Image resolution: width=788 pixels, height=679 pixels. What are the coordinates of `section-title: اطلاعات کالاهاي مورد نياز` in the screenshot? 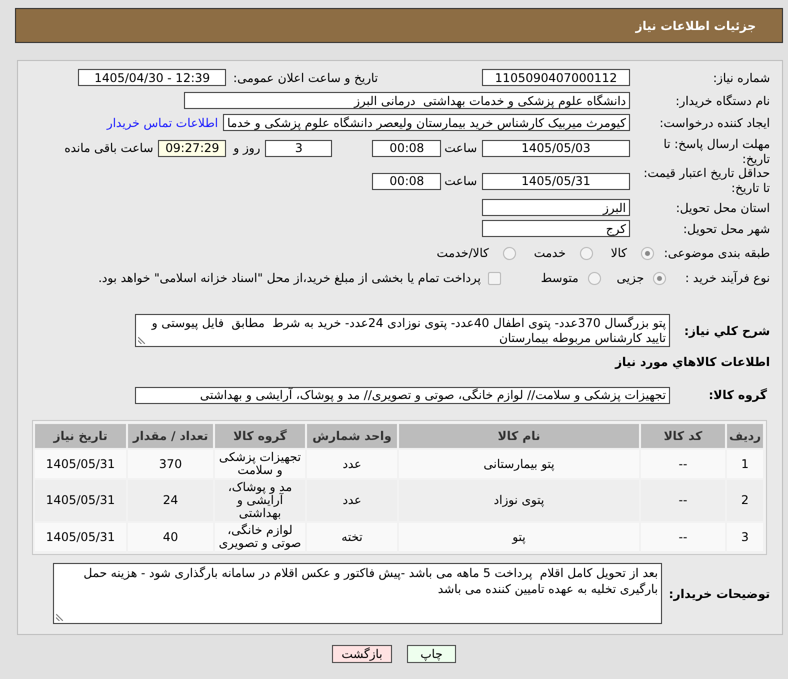 It's located at (692, 362).